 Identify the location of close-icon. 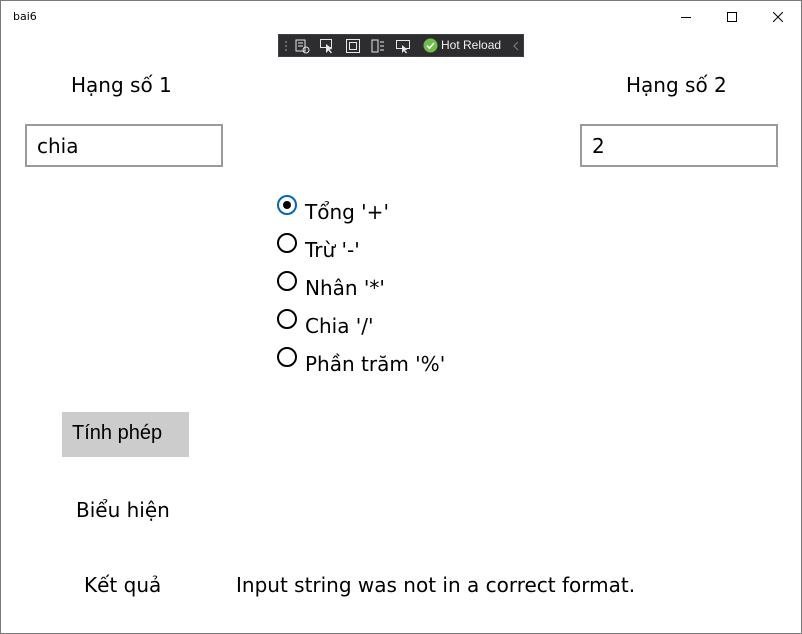
(778, 17).